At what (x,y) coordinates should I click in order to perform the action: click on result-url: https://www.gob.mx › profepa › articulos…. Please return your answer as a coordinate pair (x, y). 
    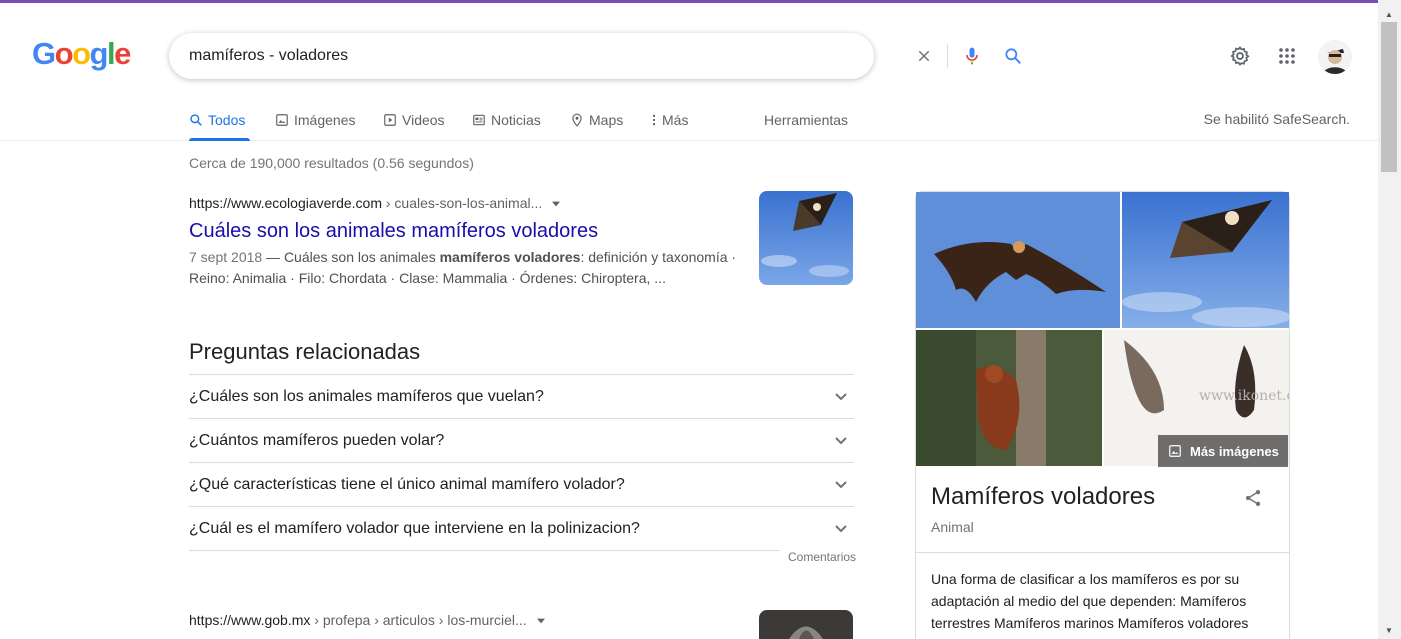
    Looking at the image, I should click on (479, 620).